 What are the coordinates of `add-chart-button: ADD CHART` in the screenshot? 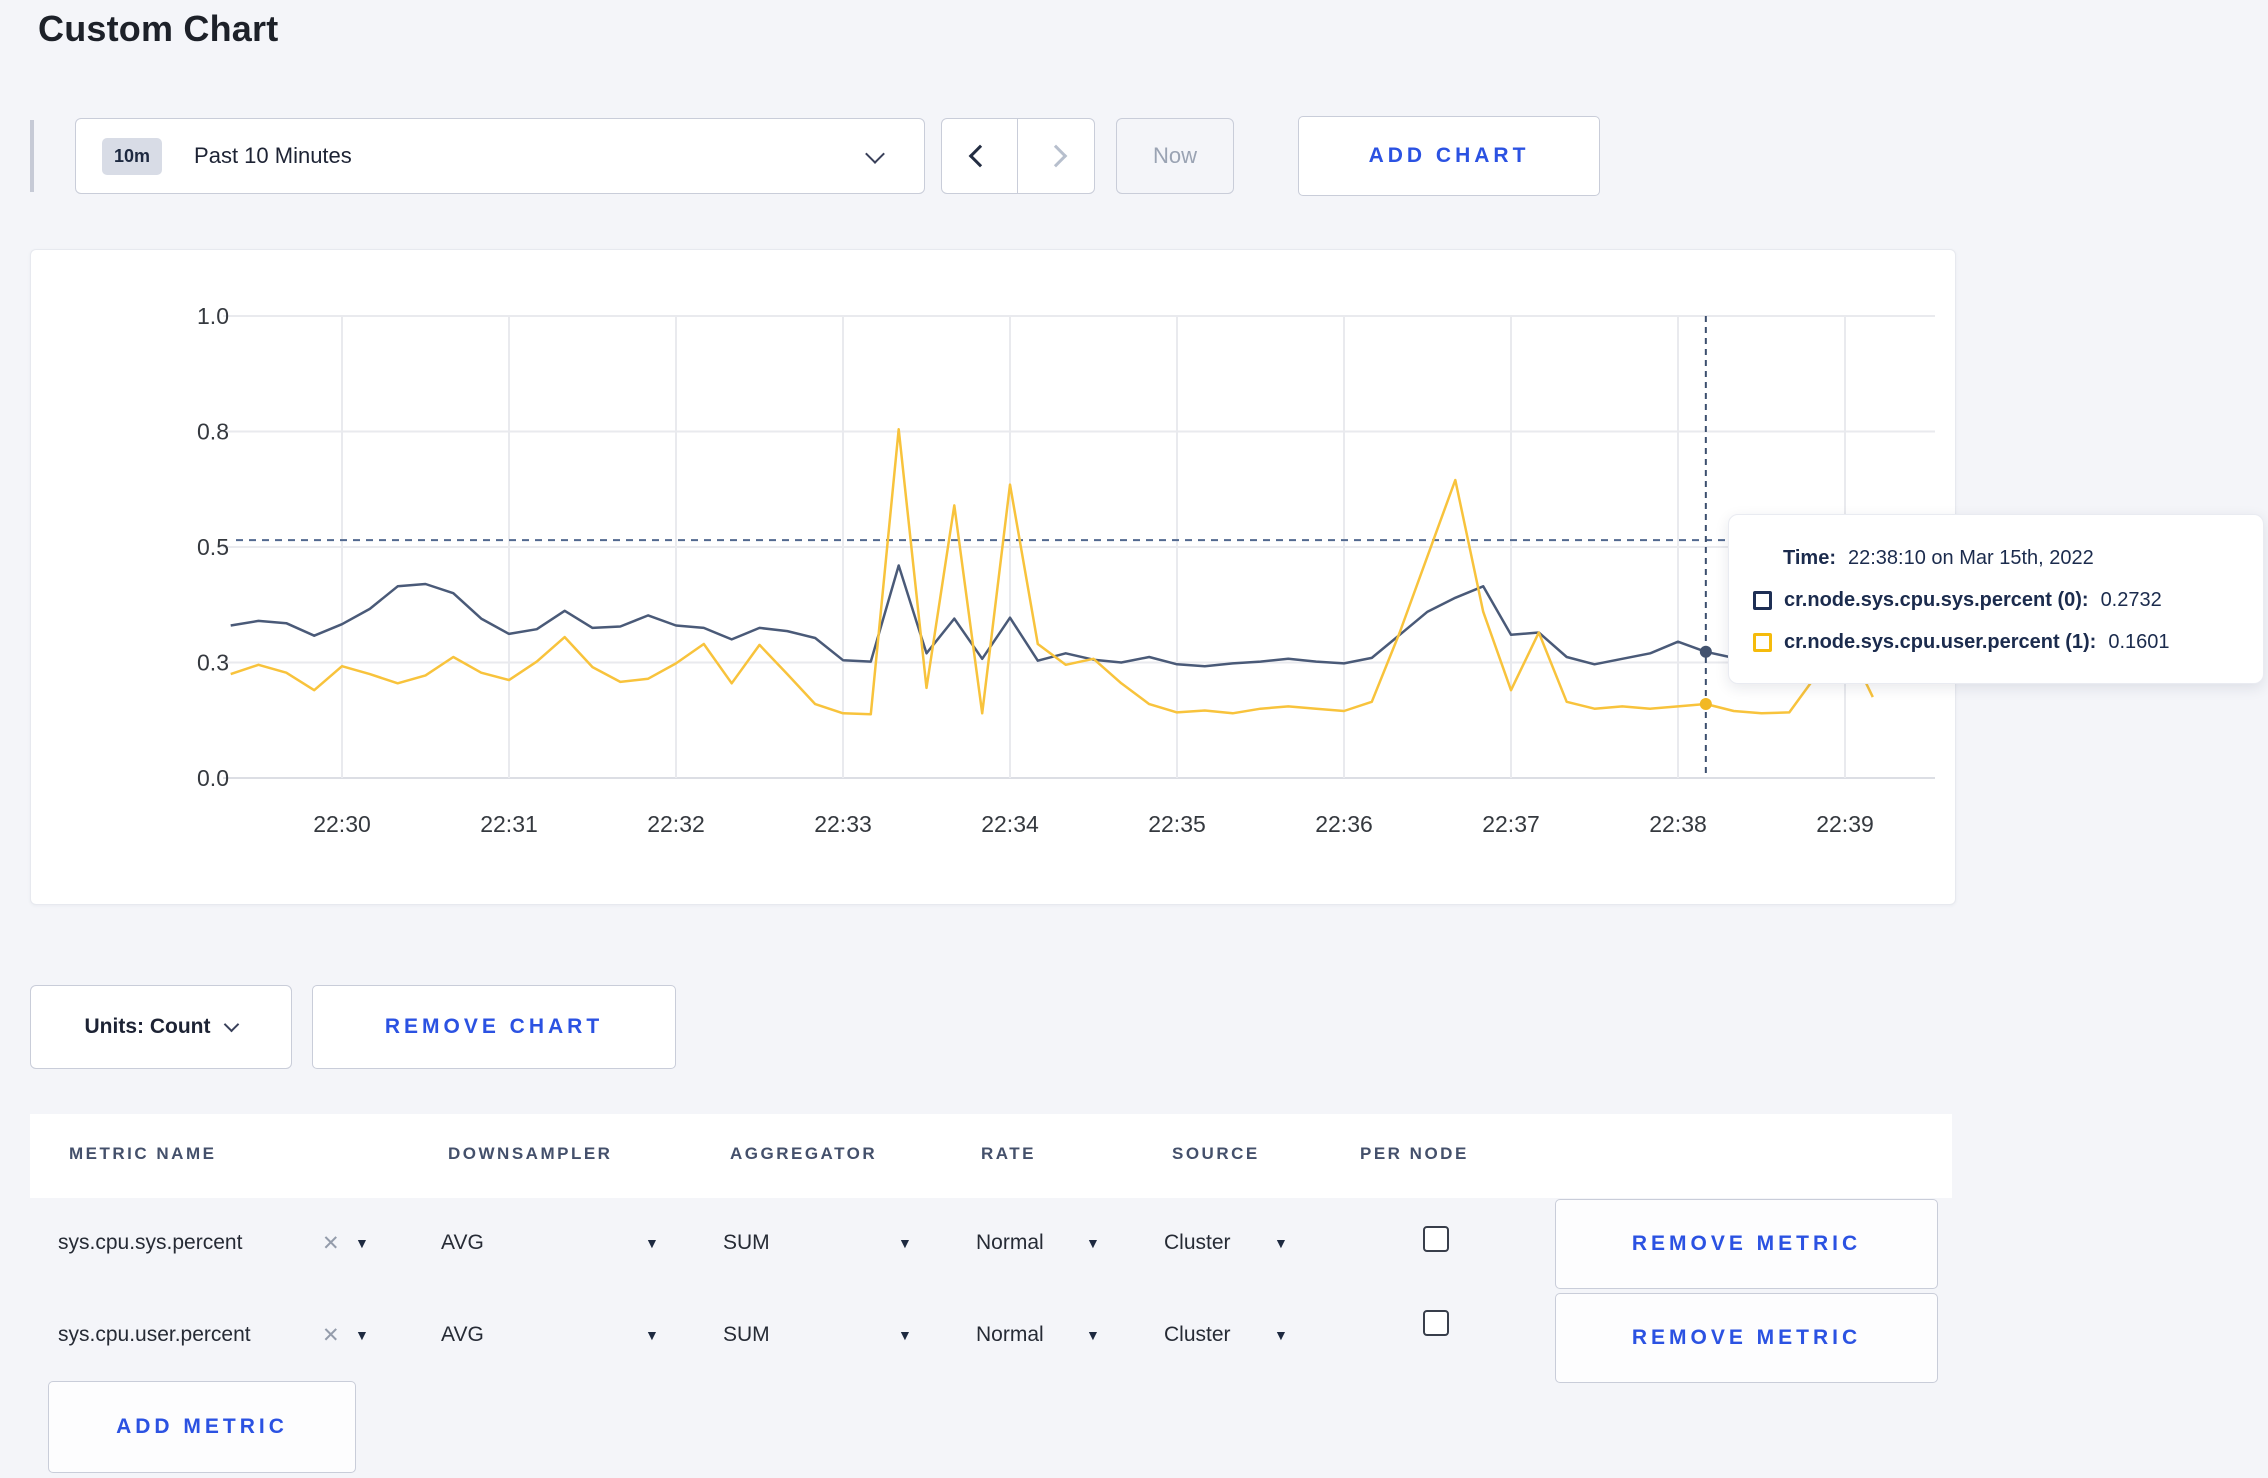 It's located at (1449, 156).